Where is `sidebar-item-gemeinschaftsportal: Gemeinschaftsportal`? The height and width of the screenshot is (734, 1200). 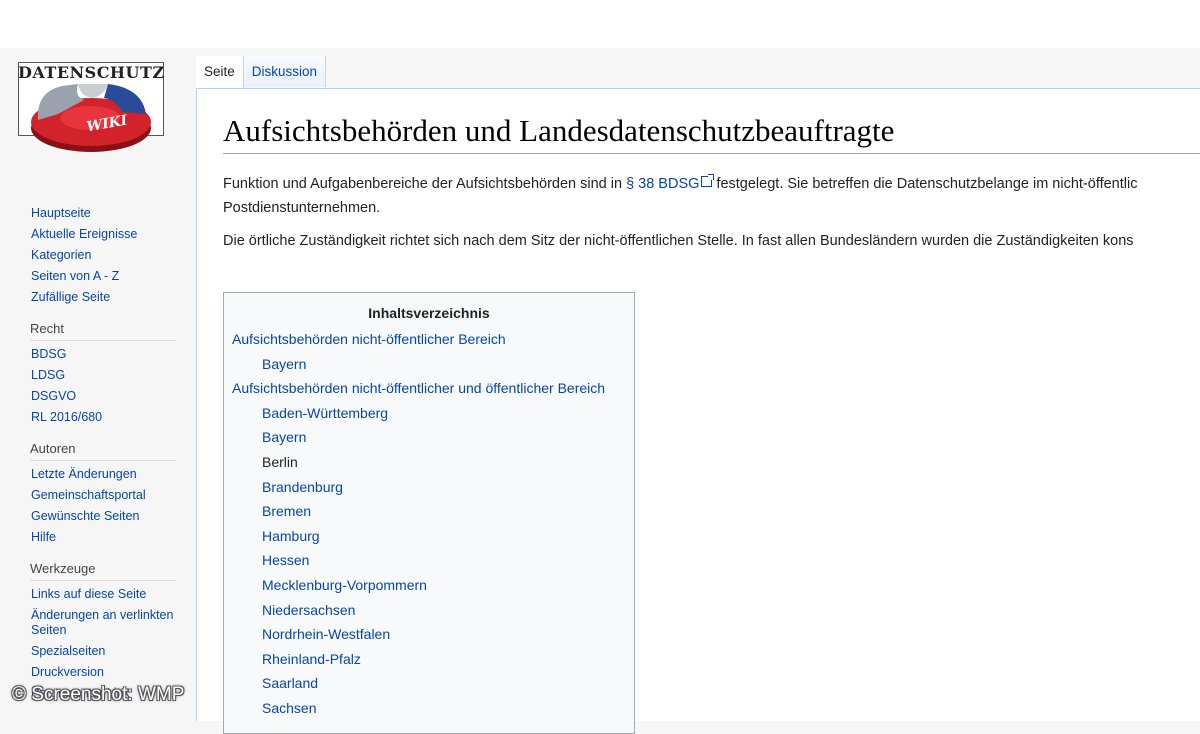 sidebar-item-gemeinschaftsportal: Gemeinschaftsportal is located at coordinates (103, 495).